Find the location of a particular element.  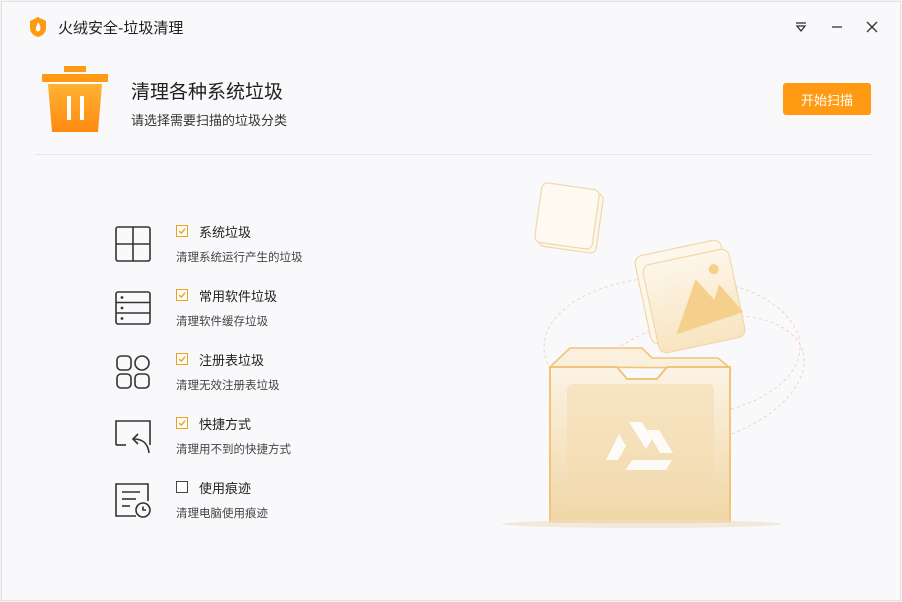

checkbox-trace is located at coordinates (182, 487).